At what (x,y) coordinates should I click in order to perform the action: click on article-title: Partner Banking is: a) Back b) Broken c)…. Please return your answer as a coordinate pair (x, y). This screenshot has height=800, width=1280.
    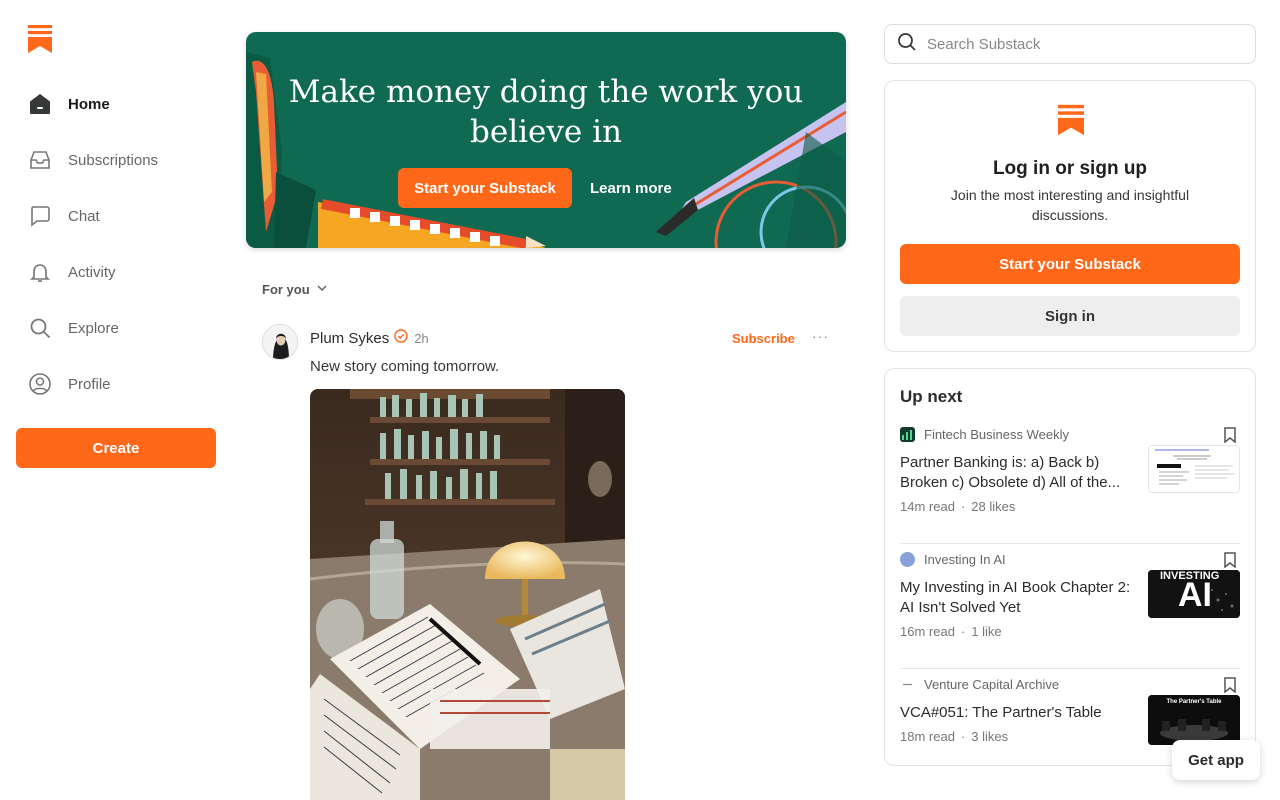
    Looking at the image, I should click on (1018, 473).